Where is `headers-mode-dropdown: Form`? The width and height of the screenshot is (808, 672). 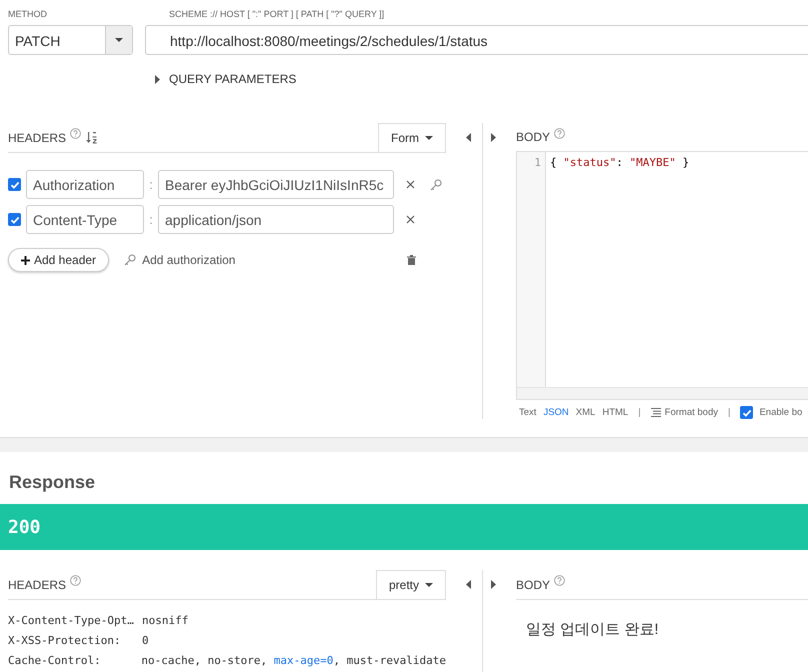 headers-mode-dropdown: Form is located at coordinates (412, 137).